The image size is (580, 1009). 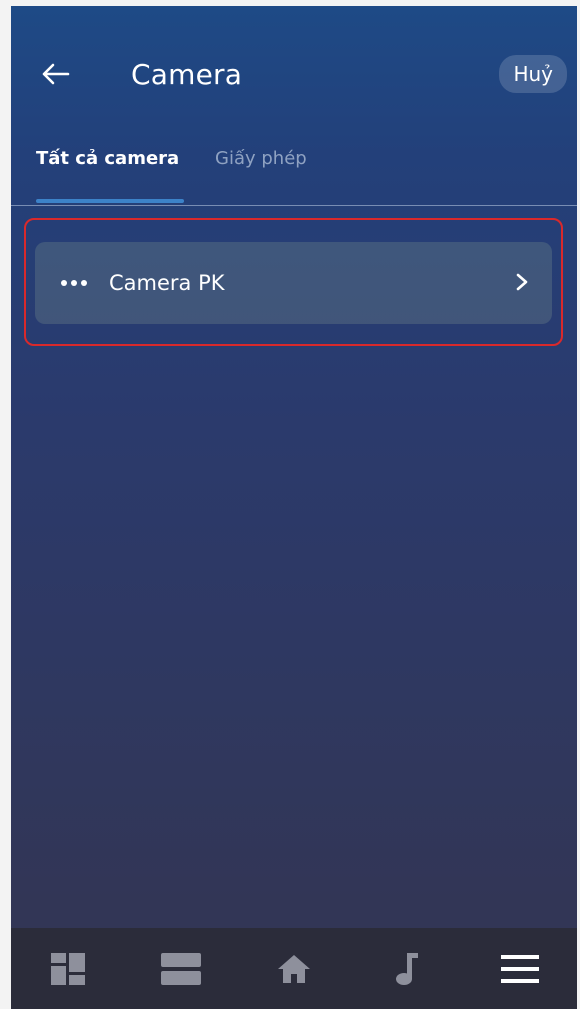 What do you see at coordinates (533, 74) in the screenshot?
I see `cancel-button: Huỷ` at bounding box center [533, 74].